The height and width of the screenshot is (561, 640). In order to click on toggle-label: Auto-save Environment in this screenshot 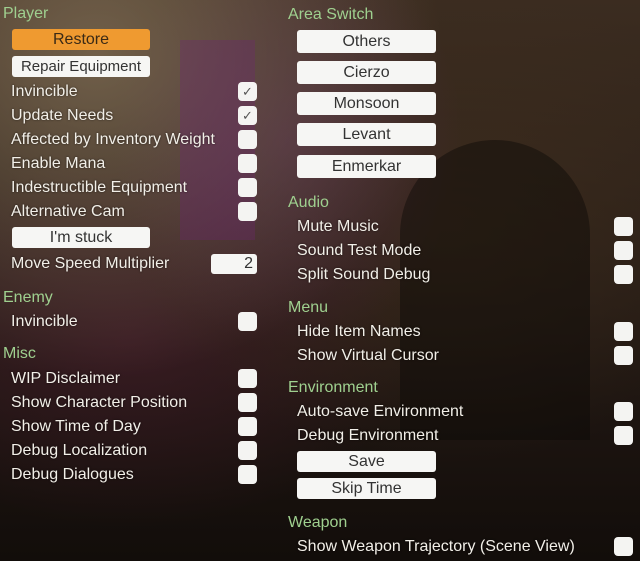, I will do `click(380, 411)`.